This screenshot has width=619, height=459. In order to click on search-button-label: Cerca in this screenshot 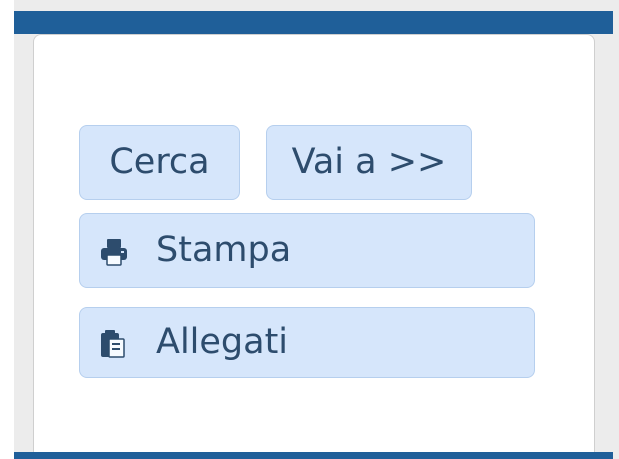, I will do `click(159, 162)`.